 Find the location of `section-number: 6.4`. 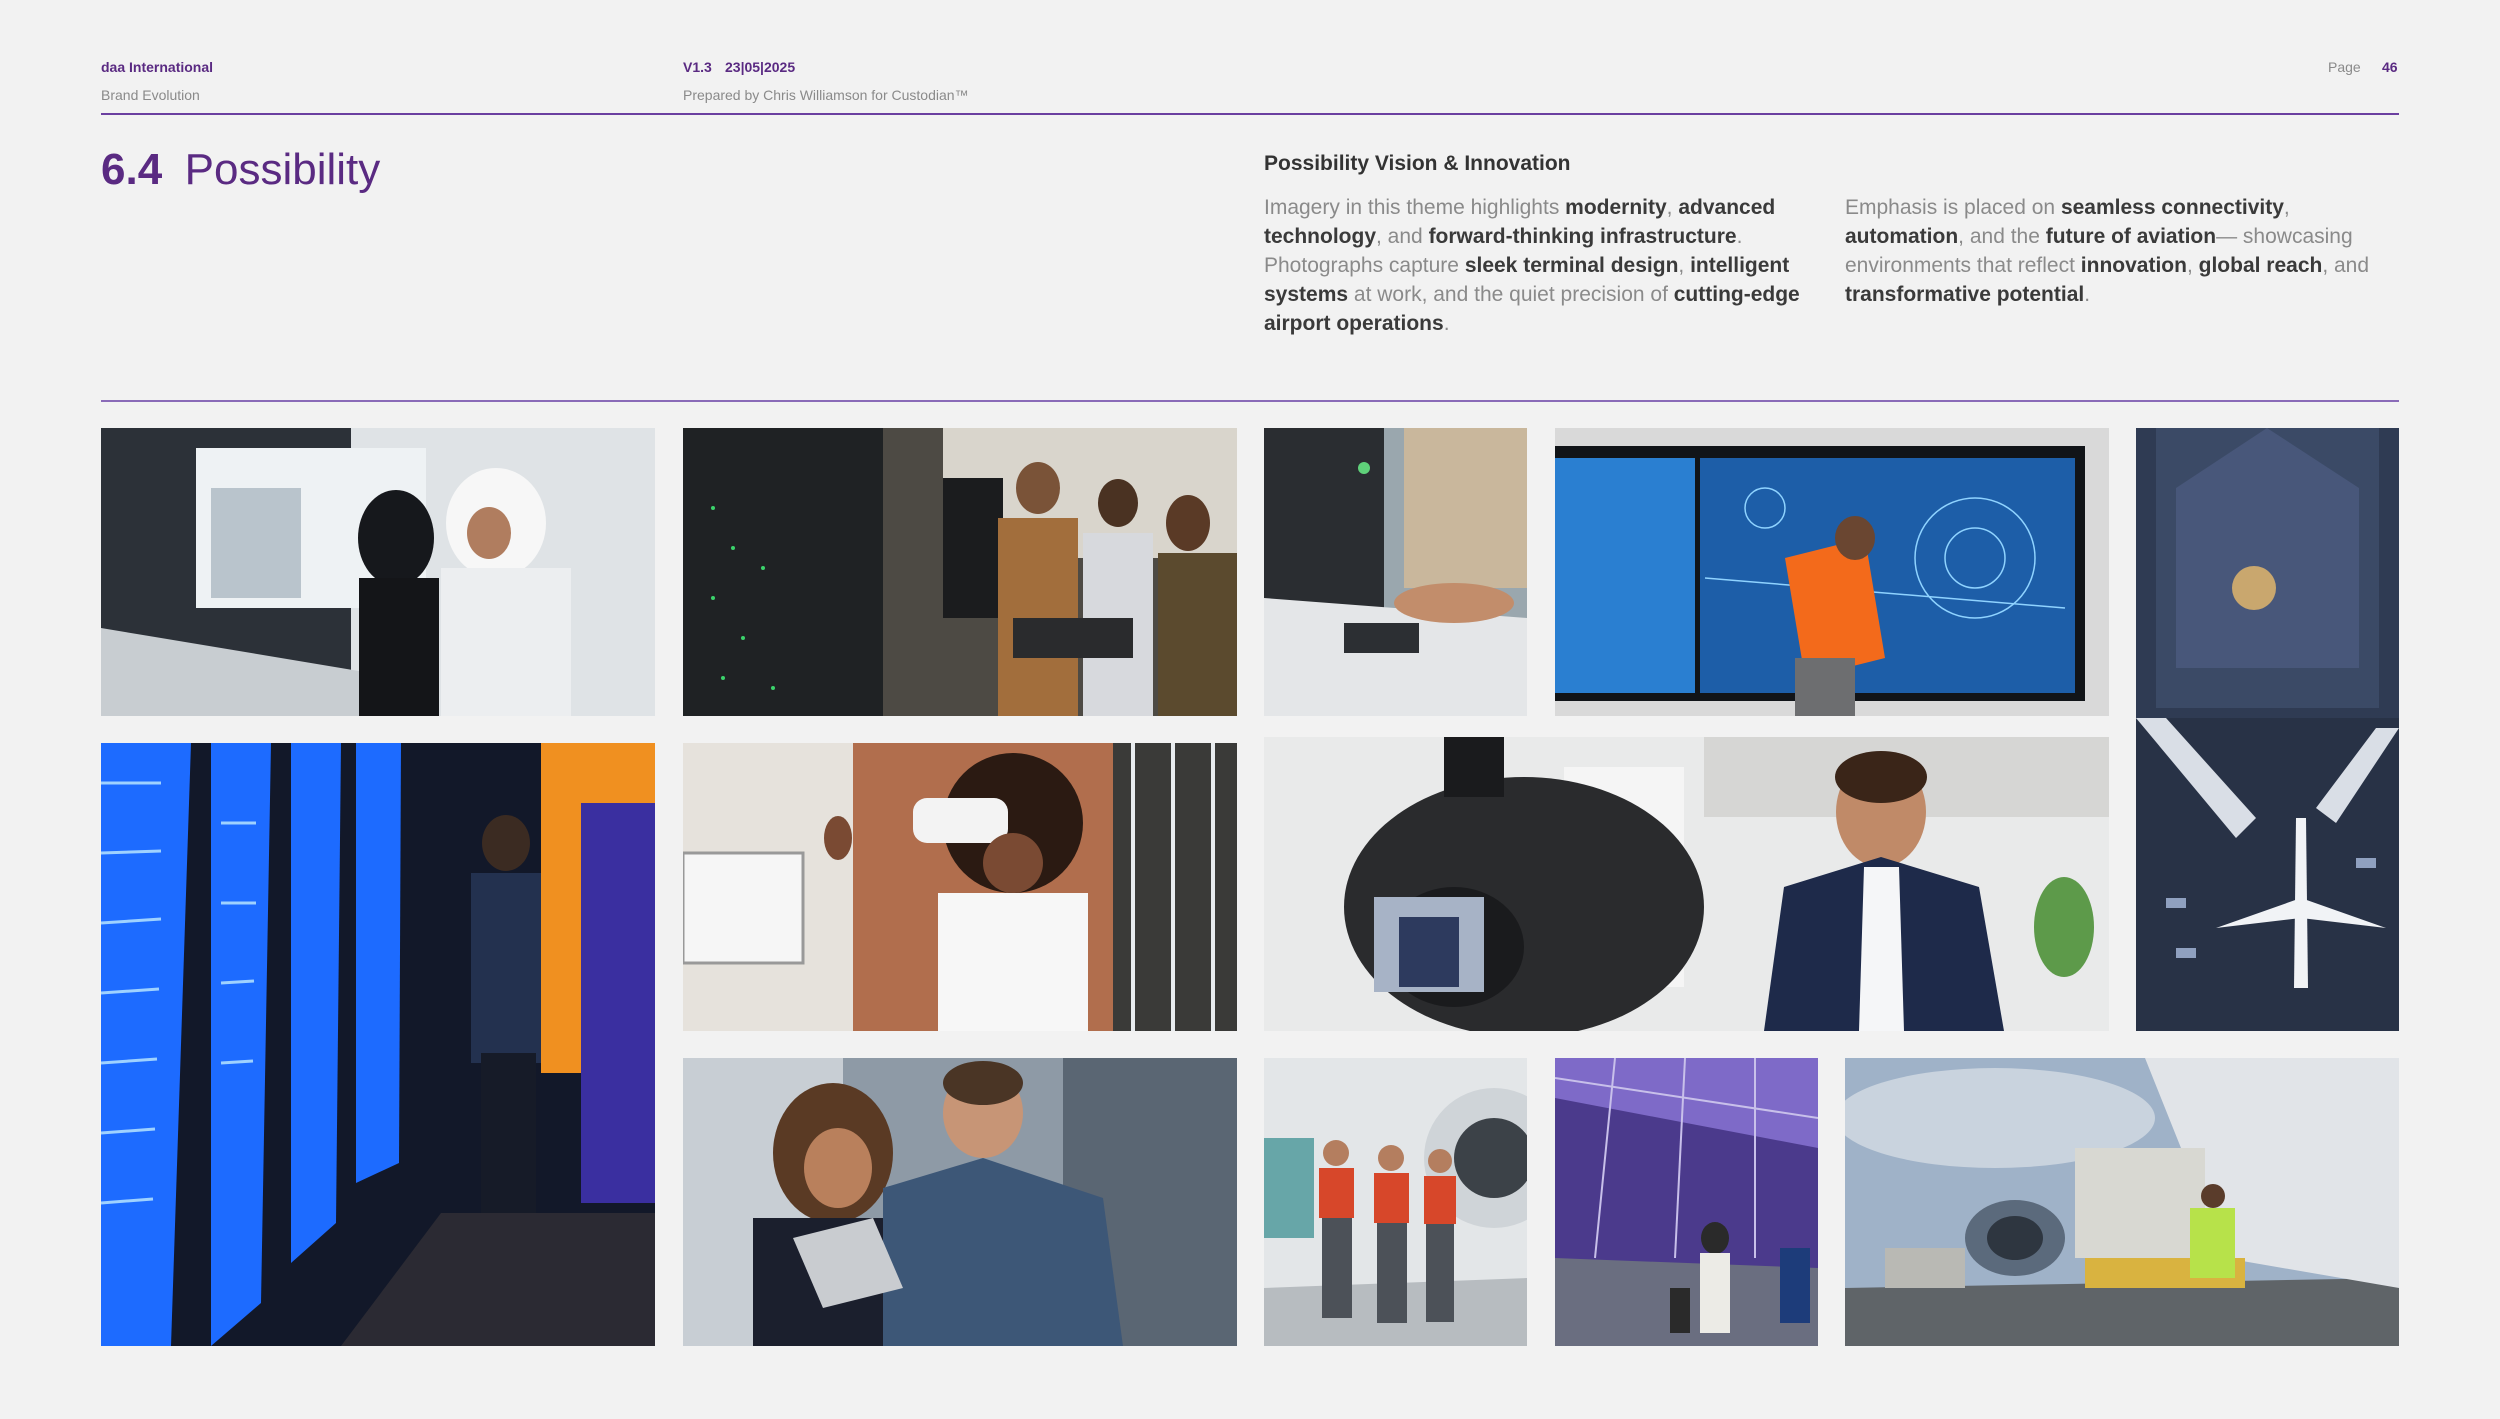

section-number: 6.4 is located at coordinates (132, 169).